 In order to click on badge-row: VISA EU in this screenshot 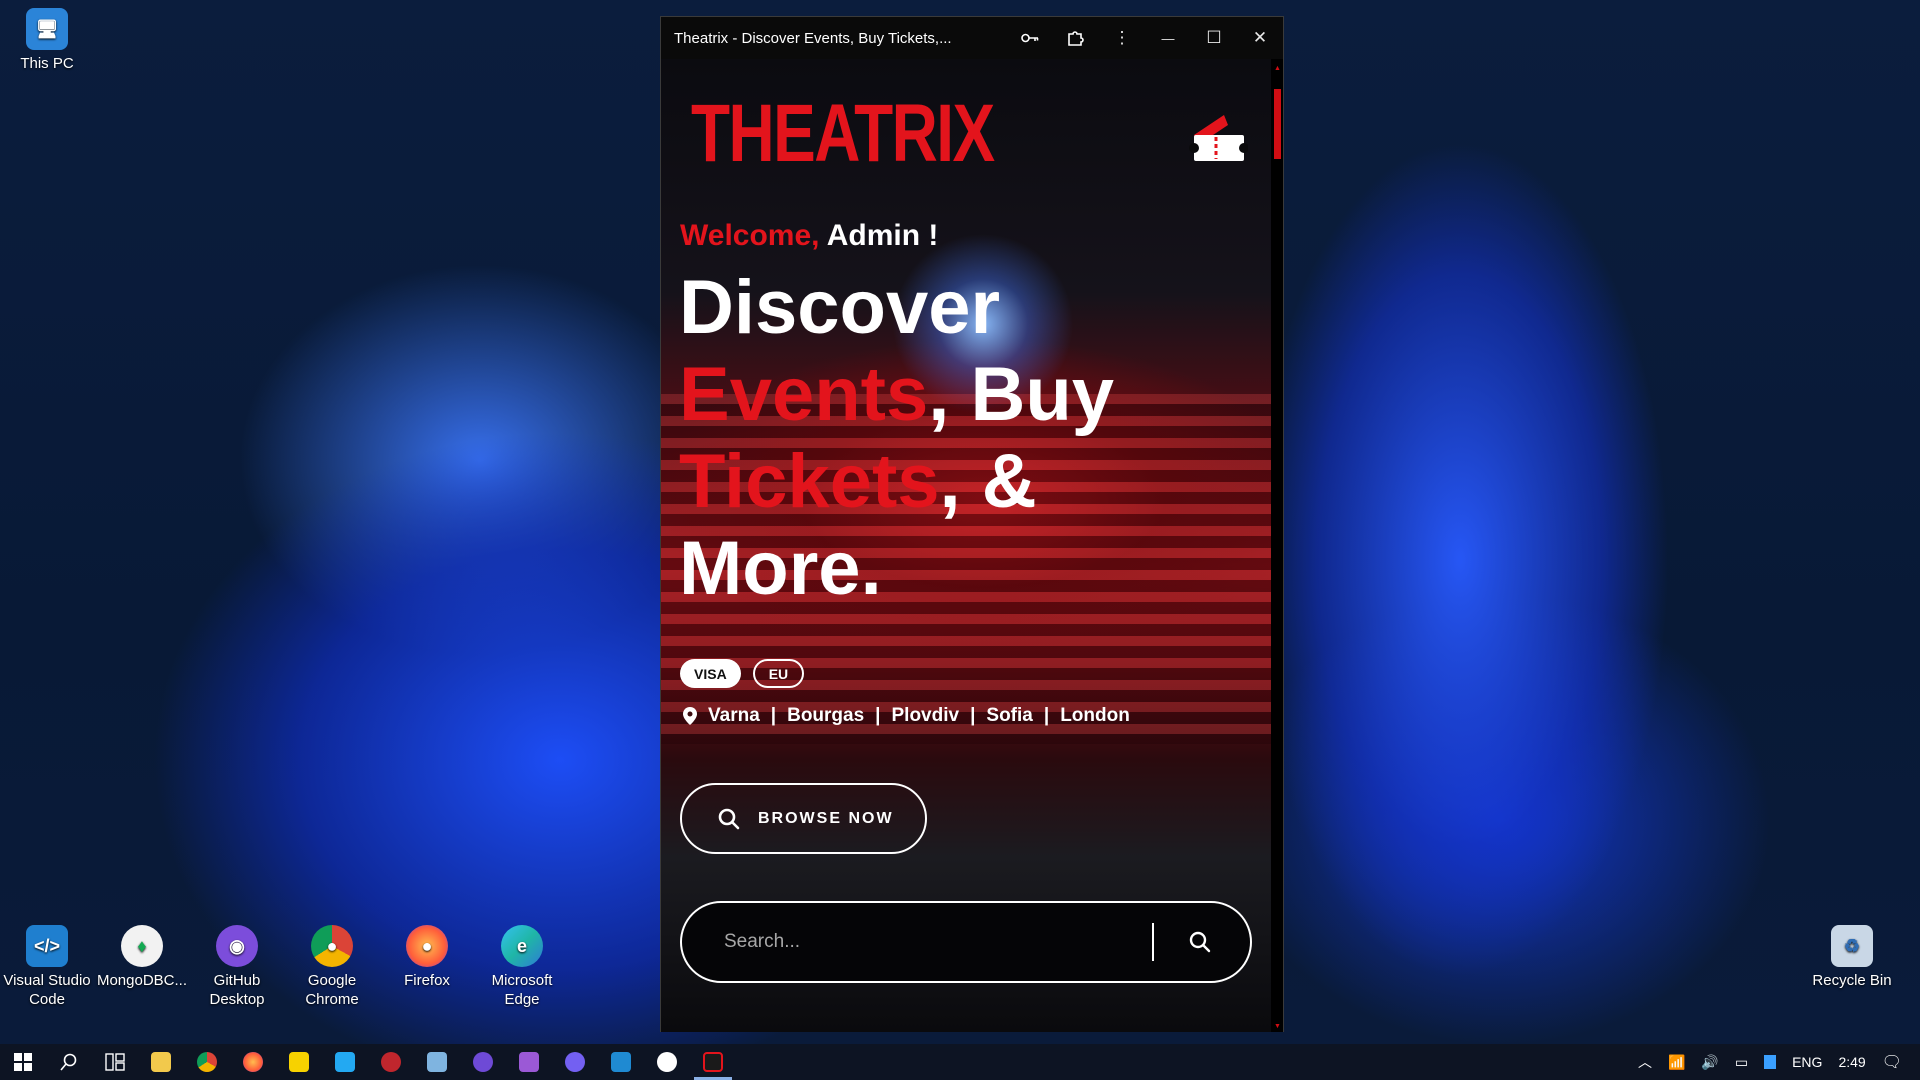, I will do `click(742, 673)`.